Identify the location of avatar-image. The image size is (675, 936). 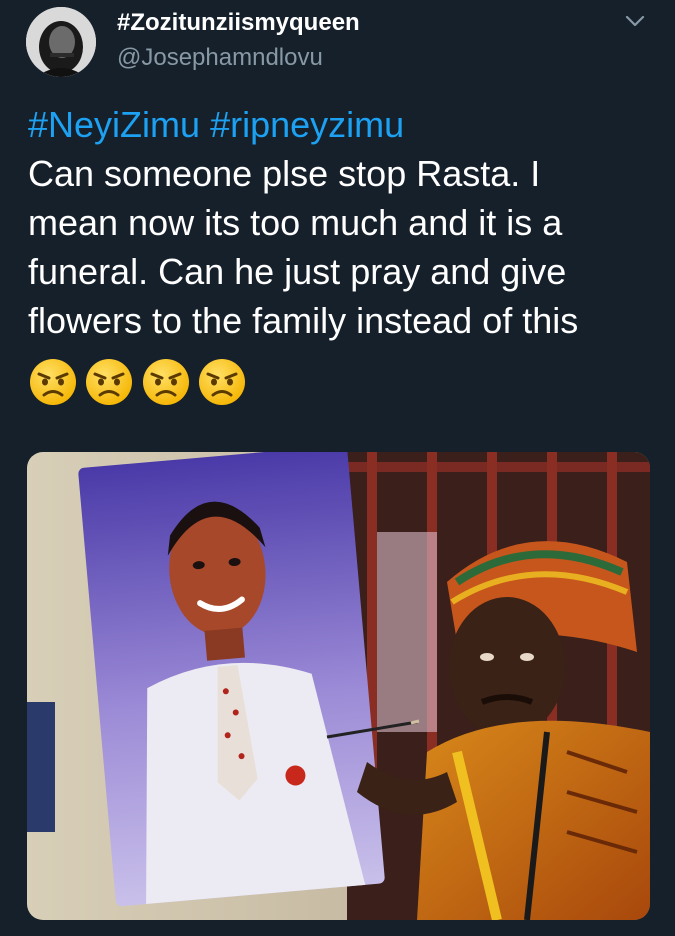
(61, 42).